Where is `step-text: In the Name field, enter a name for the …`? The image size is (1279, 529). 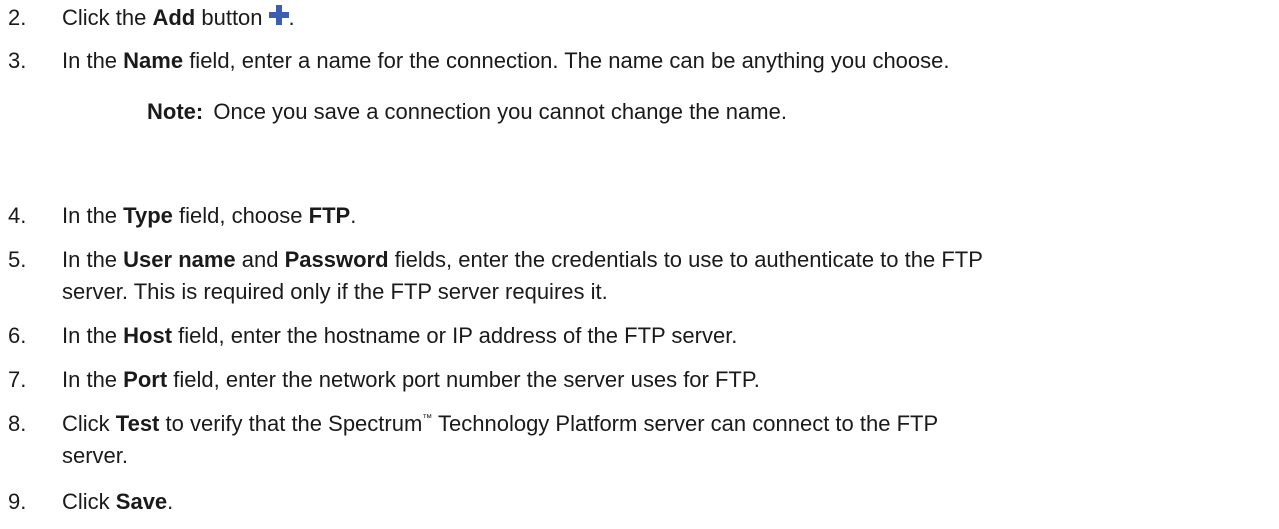
step-text: In the Name field, enter a name for the … is located at coordinates (506, 60).